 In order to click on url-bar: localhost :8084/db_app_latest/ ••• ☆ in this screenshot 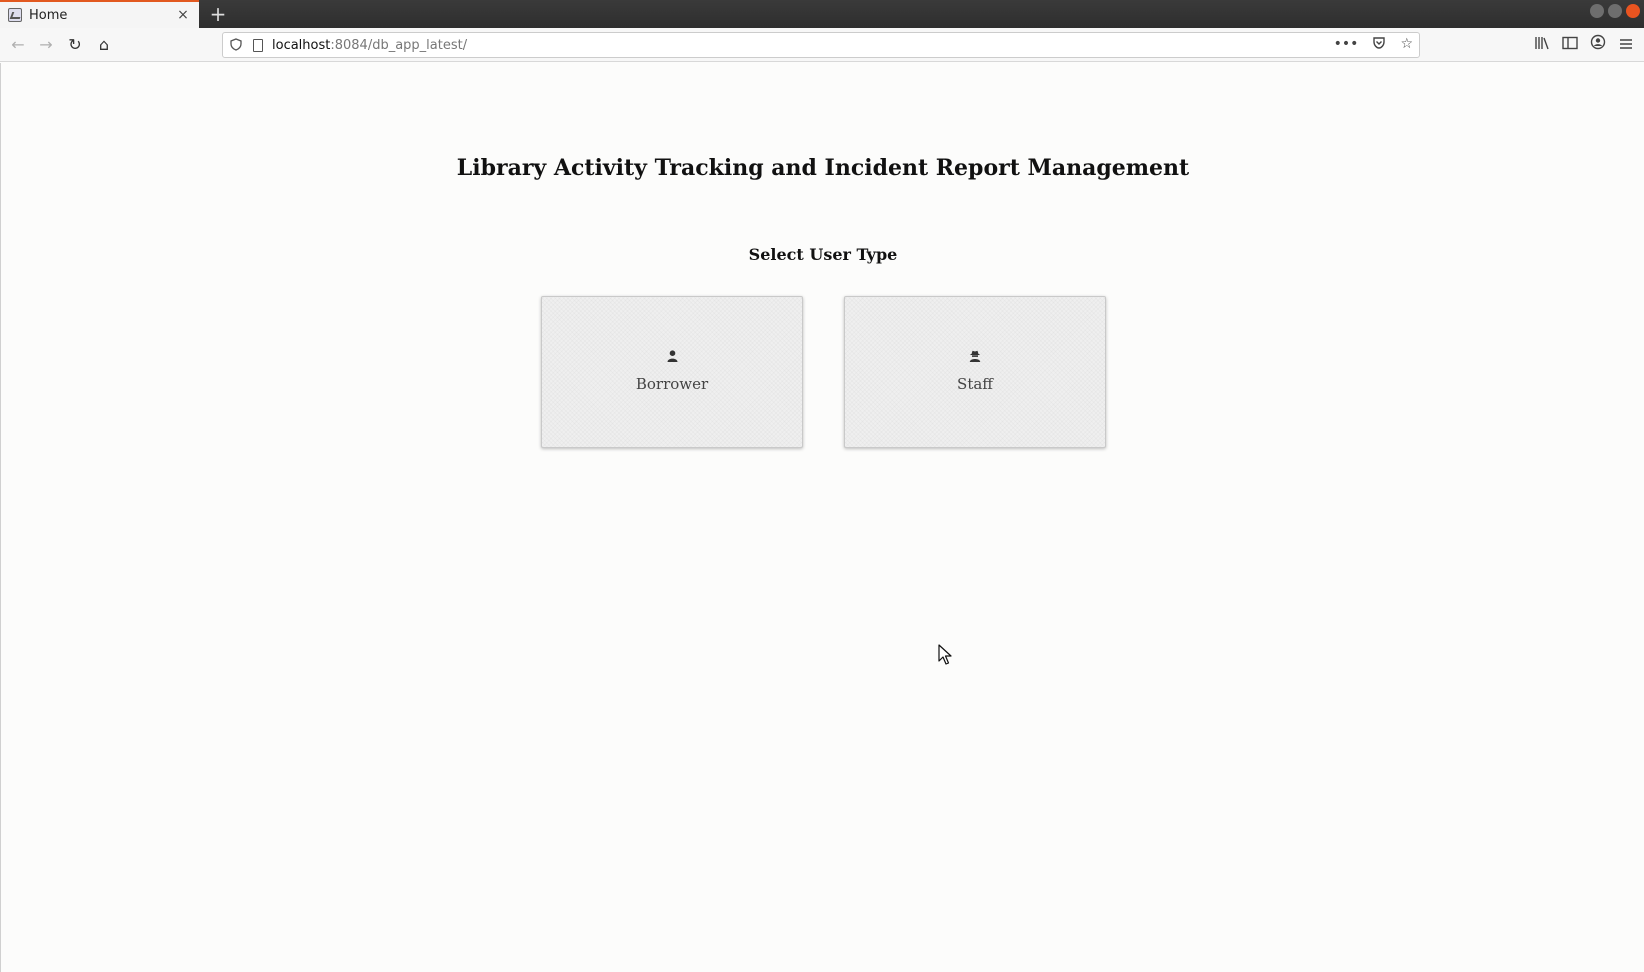, I will do `click(821, 45)`.